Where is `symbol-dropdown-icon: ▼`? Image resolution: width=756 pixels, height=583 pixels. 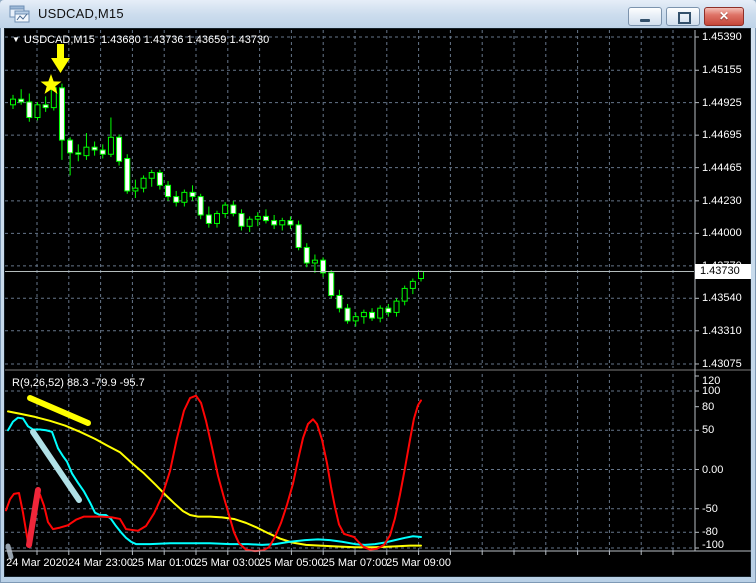 symbol-dropdown-icon: ▼ is located at coordinates (16, 39).